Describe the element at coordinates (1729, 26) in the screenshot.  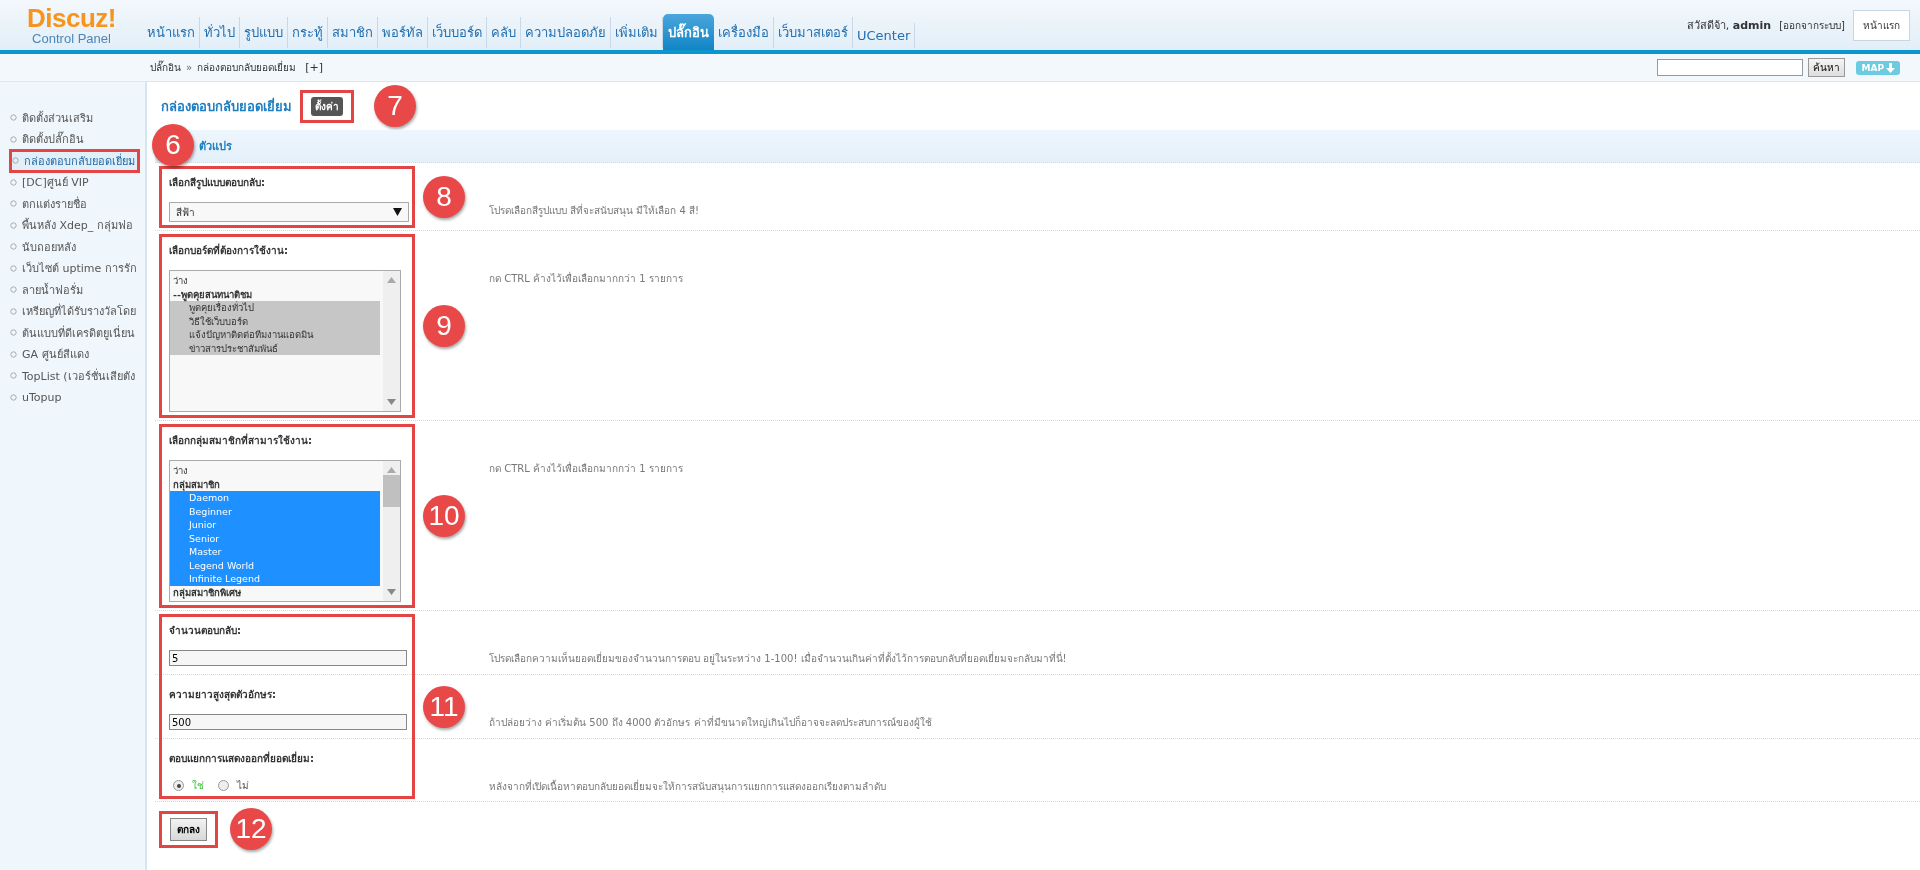
I see `greeting-text: สวัสดีจ้า, admin` at that location.